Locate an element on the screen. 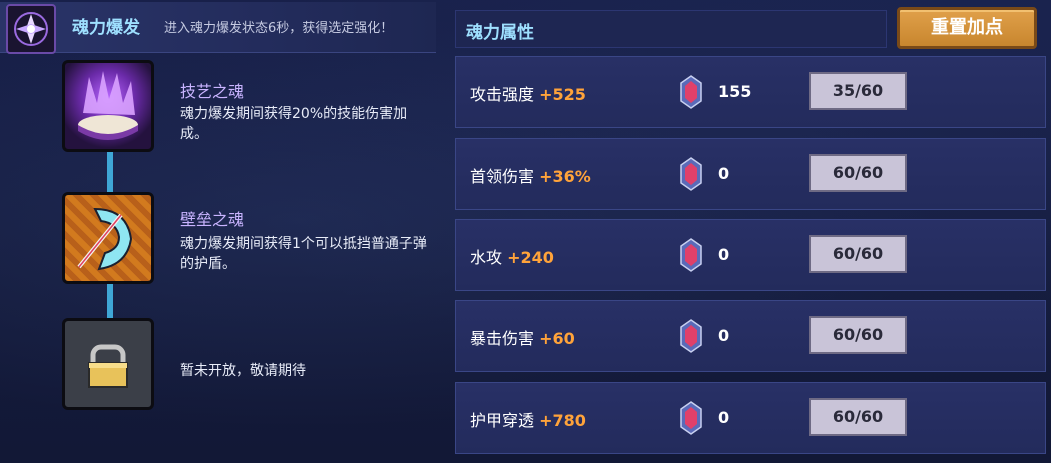  attribute-bonus: +525 is located at coordinates (562, 94).